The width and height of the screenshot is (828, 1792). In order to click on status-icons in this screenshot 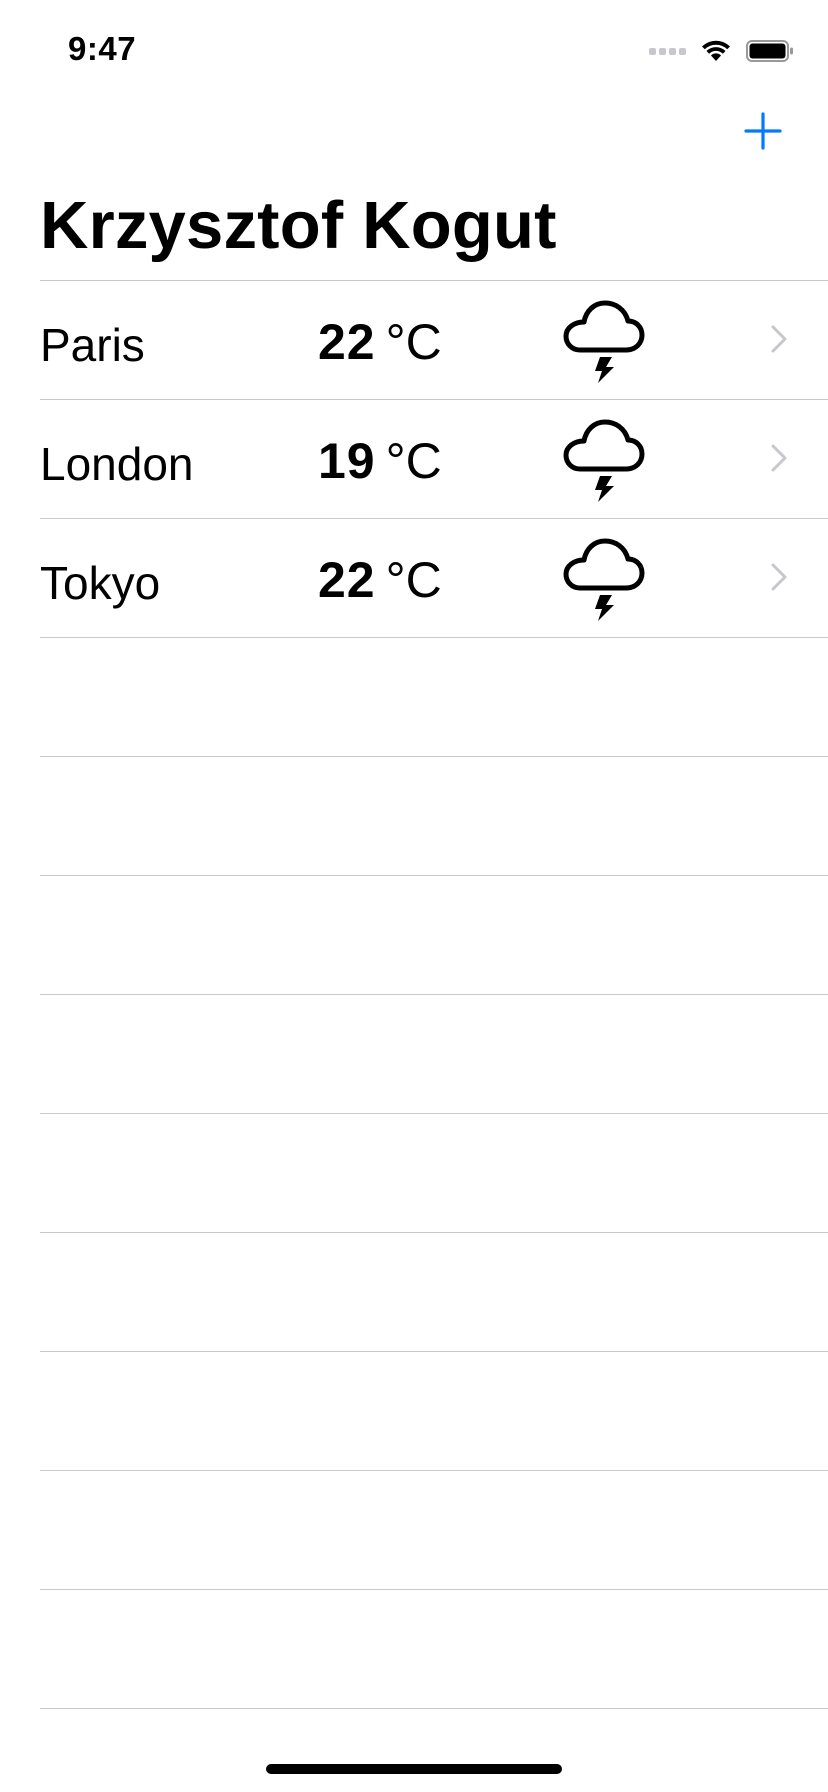, I will do `click(721, 51)`.